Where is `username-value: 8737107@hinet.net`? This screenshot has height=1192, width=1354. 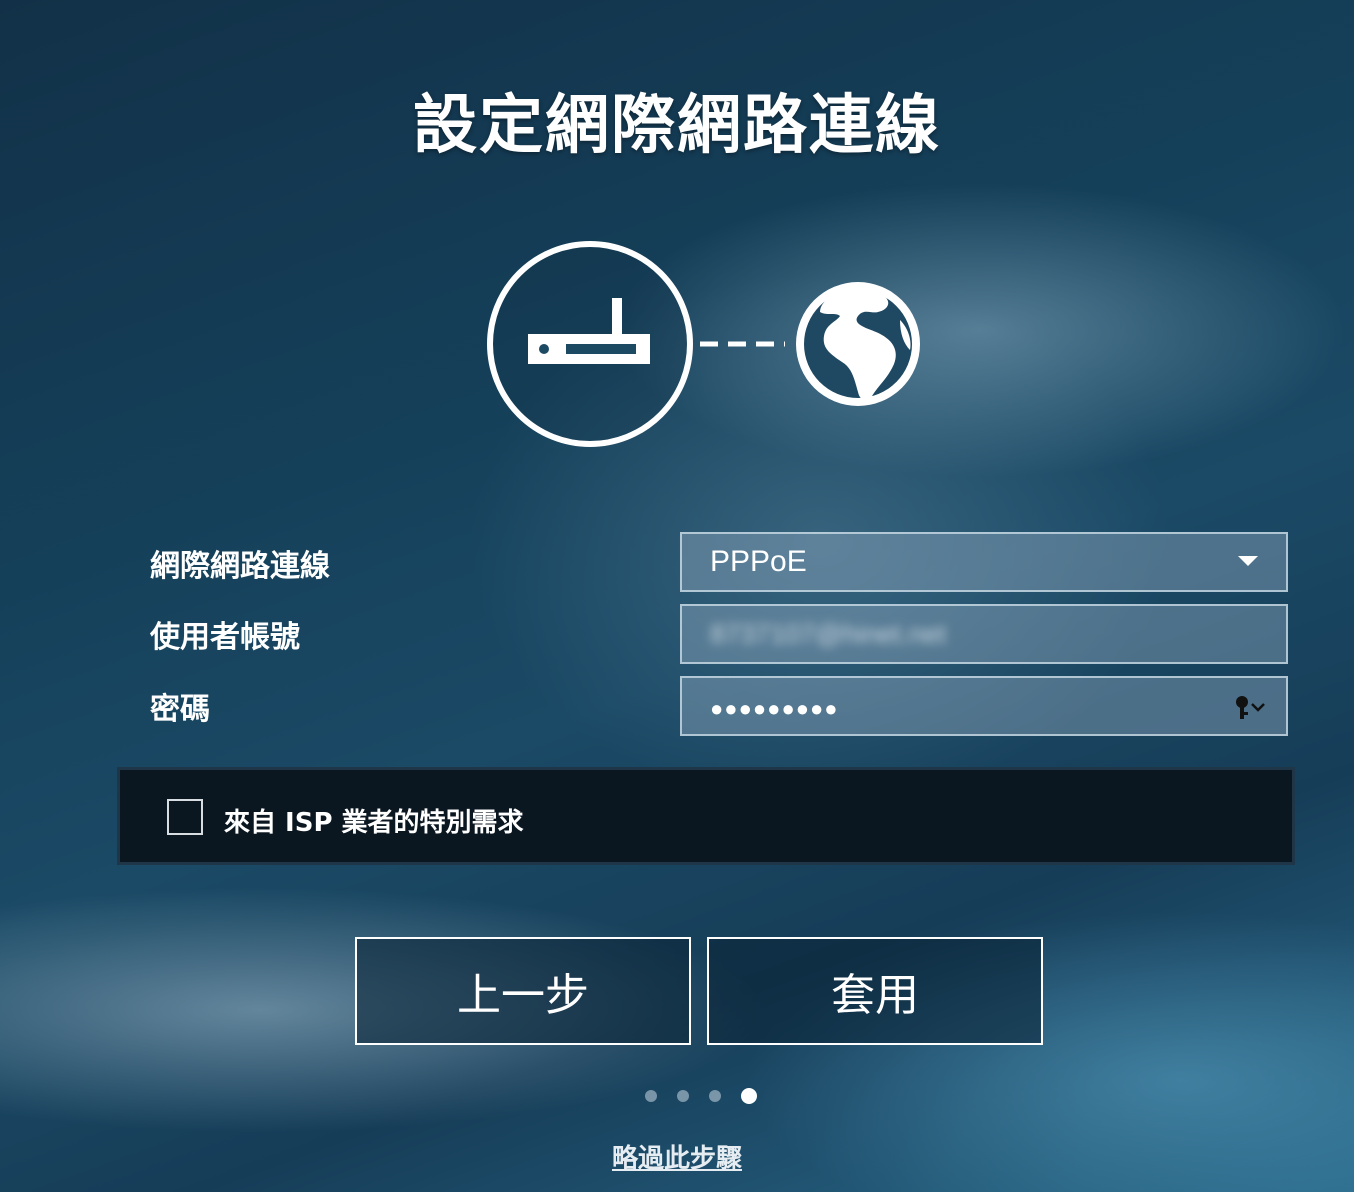
username-value: 8737107@hinet.net is located at coordinates (828, 633).